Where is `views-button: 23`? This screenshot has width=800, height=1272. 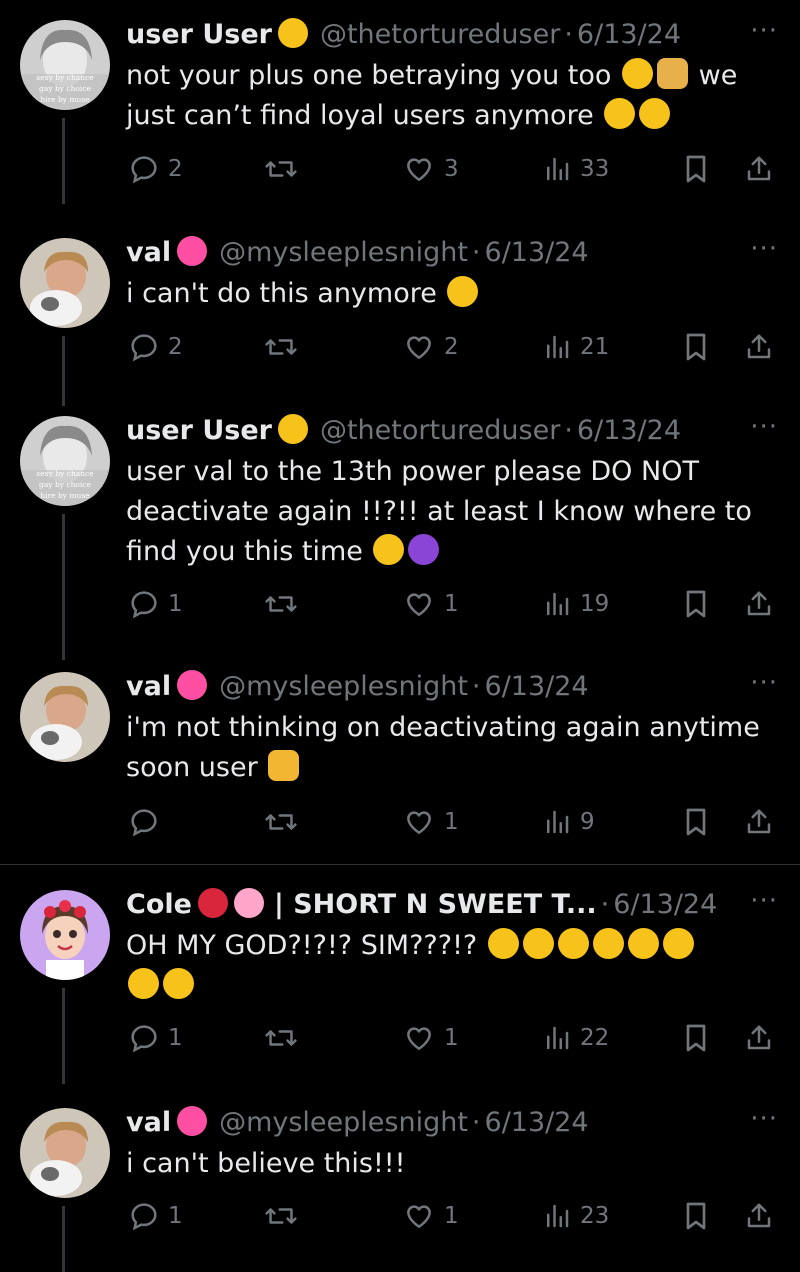
views-button: 23 is located at coordinates (575, 1216).